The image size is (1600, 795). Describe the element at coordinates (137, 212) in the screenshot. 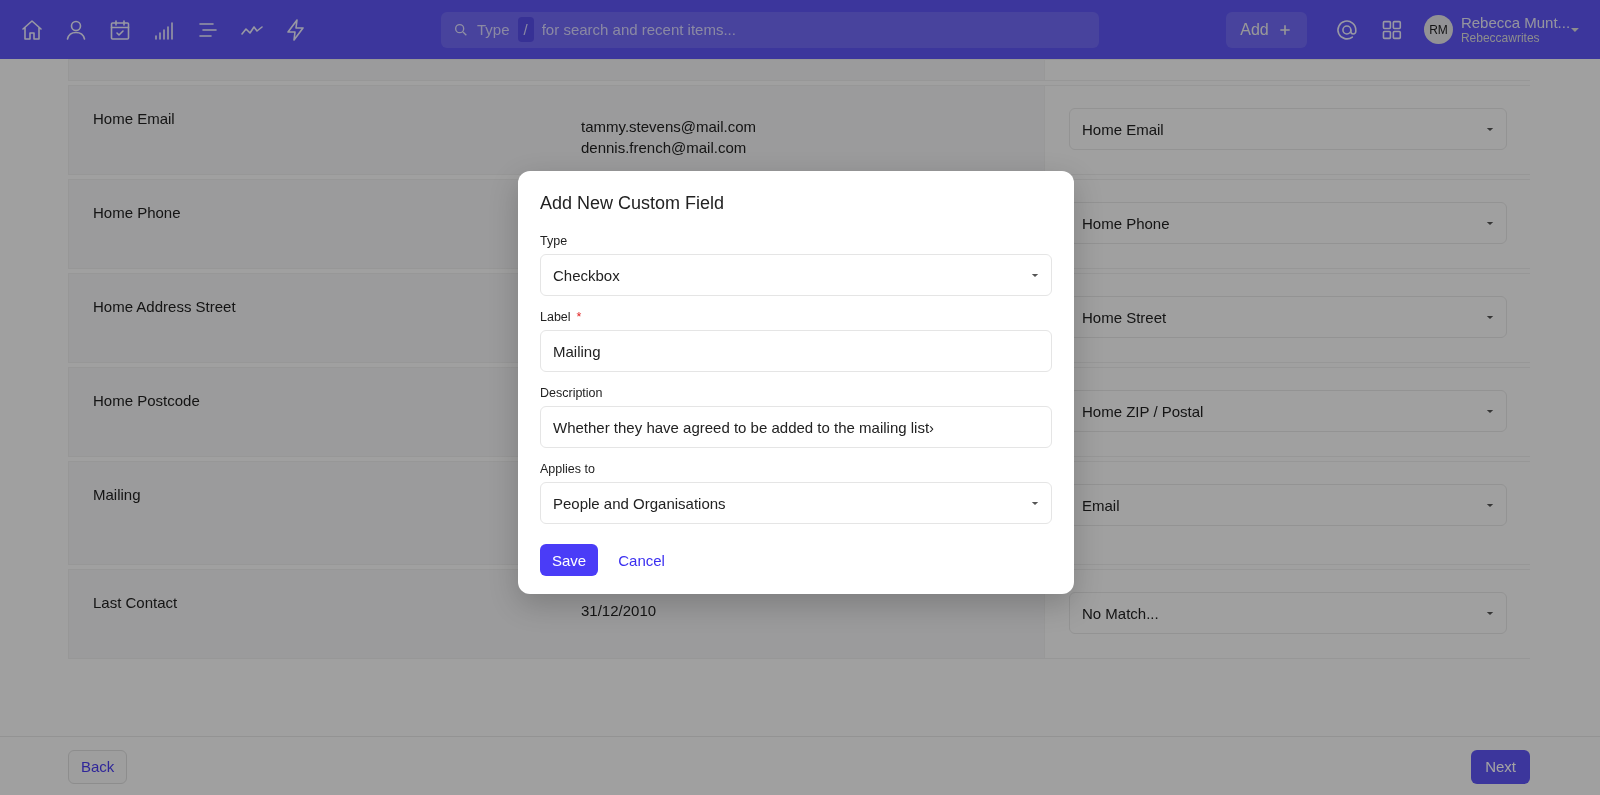

I see `field-name: Home Phone` at that location.